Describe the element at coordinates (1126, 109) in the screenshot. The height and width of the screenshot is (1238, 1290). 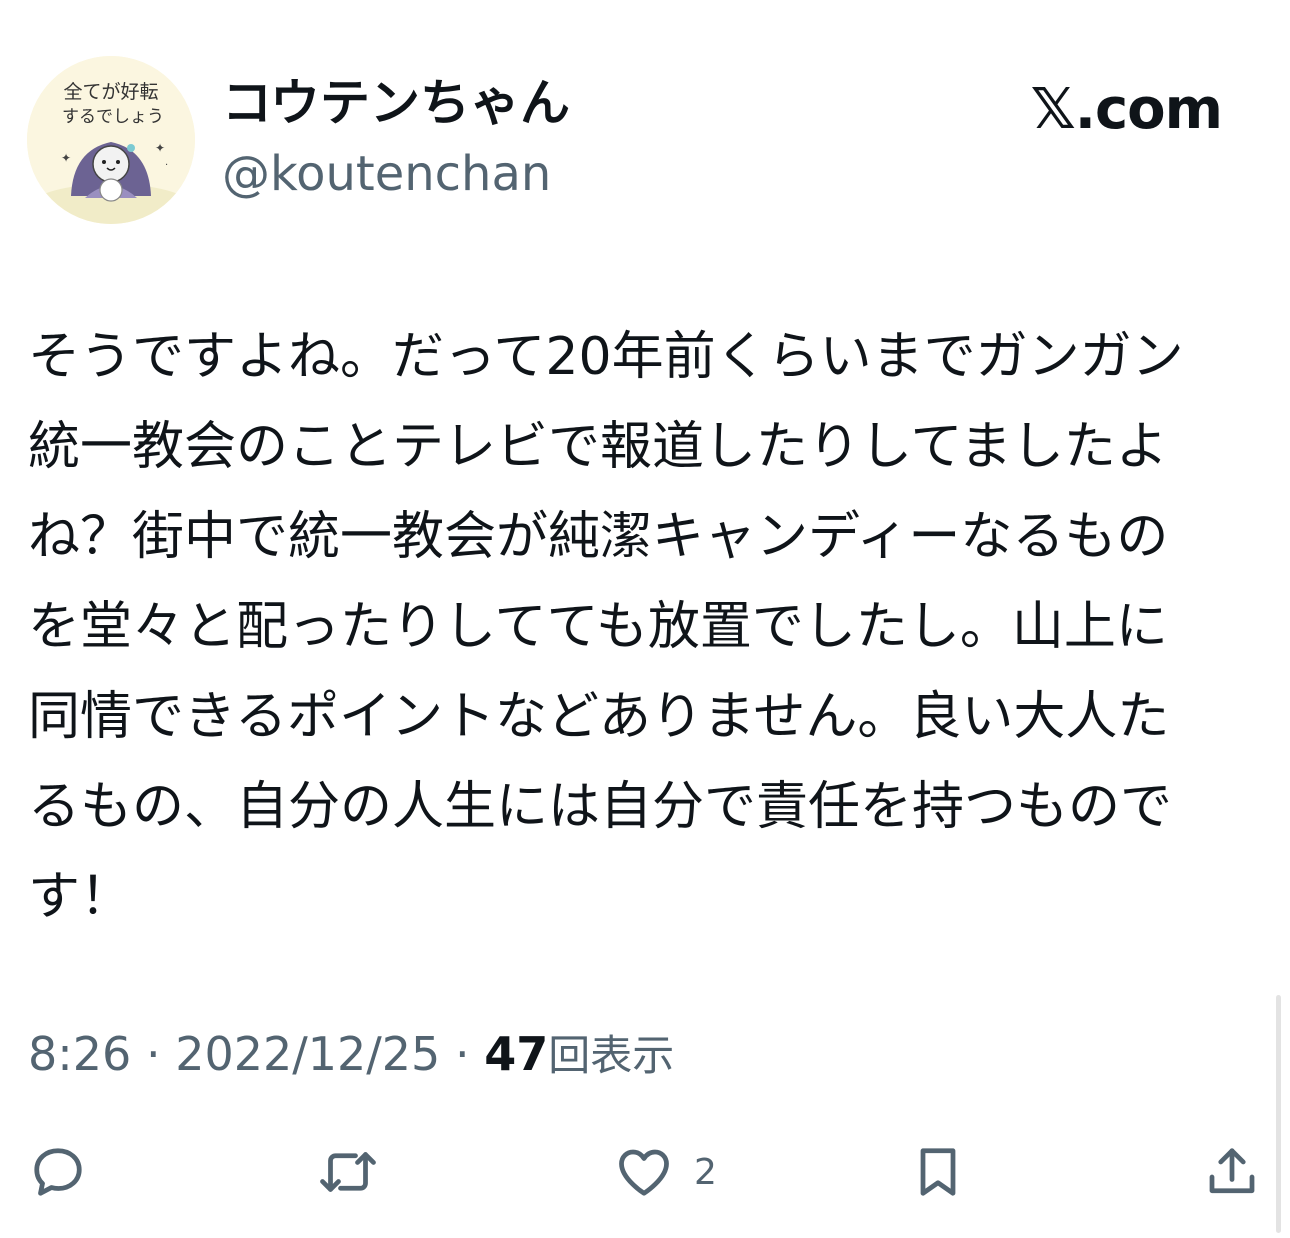
I see `x-logo: 𝕏.com` at that location.